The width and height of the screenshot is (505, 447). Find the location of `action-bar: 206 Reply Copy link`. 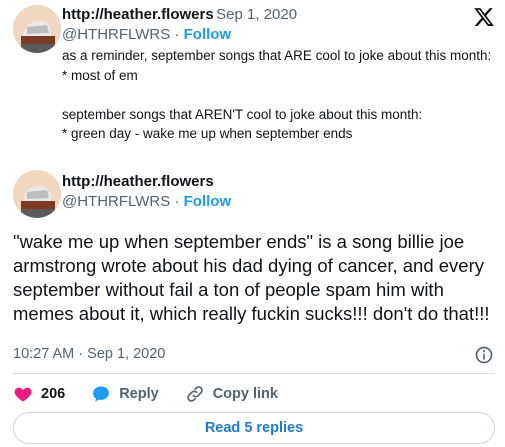

action-bar: 206 Reply Copy link is located at coordinates (158, 394).